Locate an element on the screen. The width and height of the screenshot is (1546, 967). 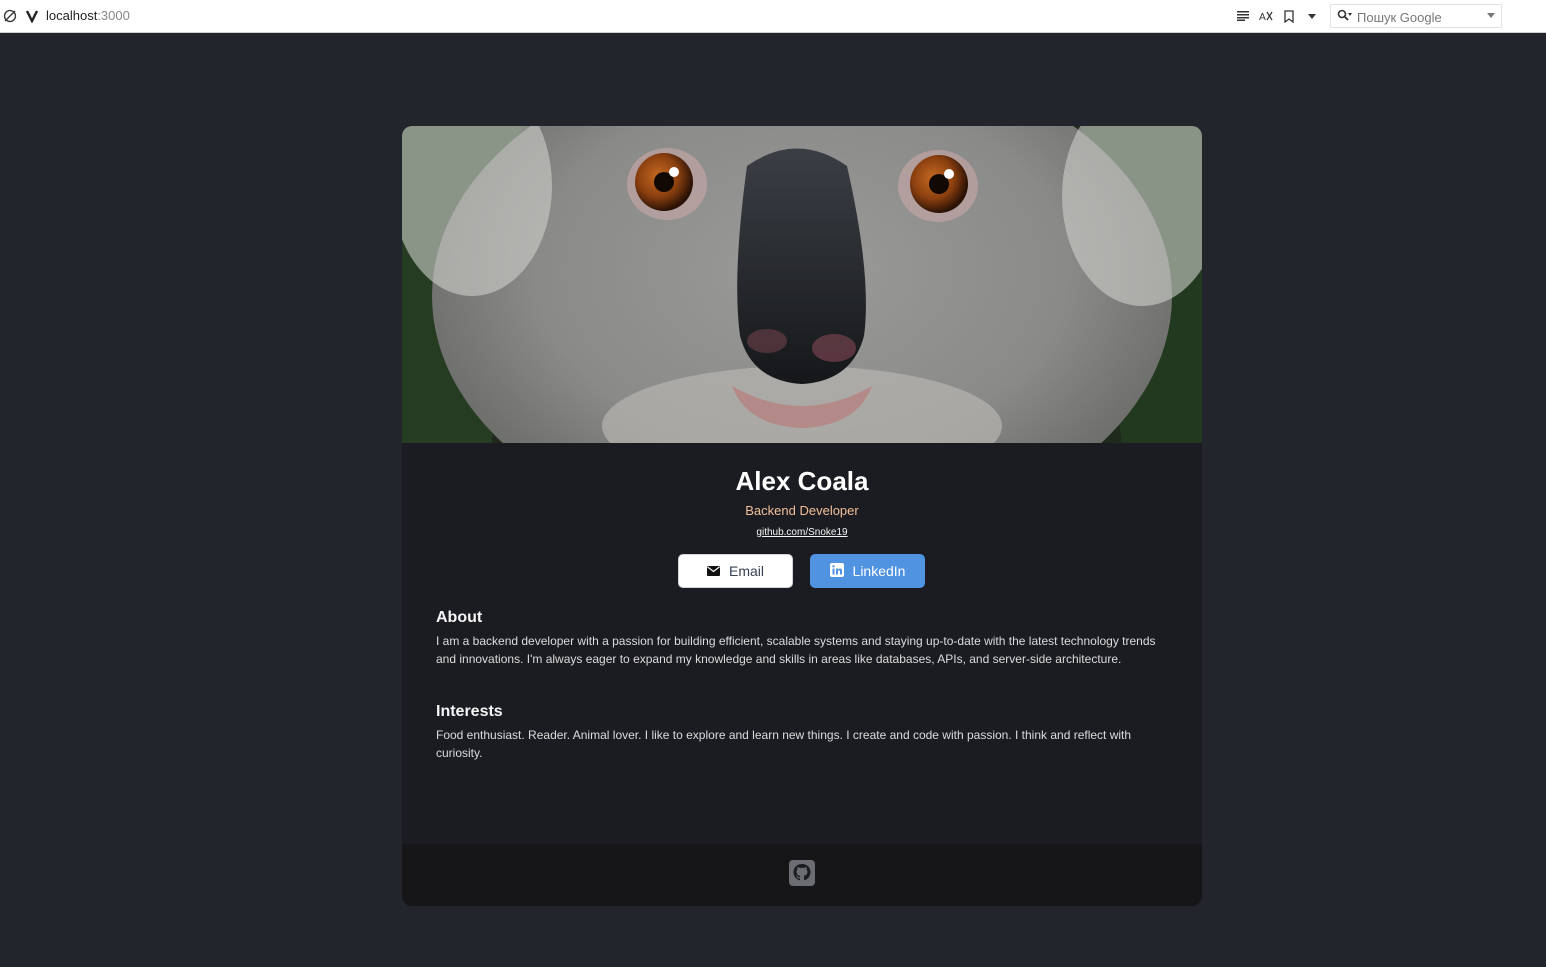
github-icon is located at coordinates (802, 873).